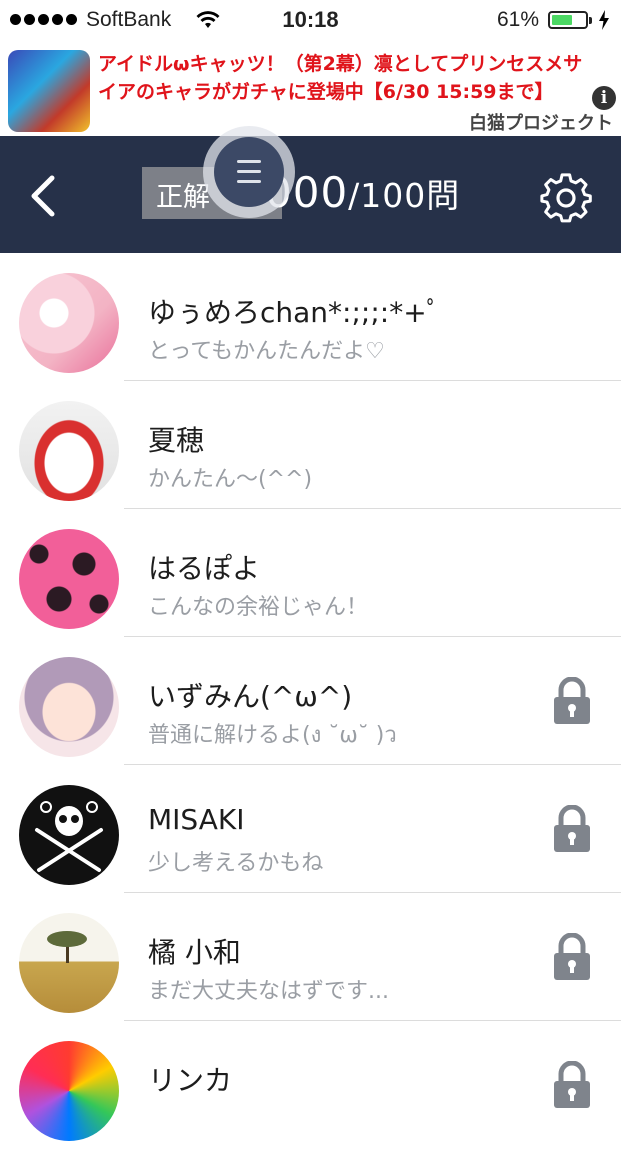 The width and height of the screenshot is (621, 1149). I want to click on contact-name: 橘 小和, so click(194, 952).